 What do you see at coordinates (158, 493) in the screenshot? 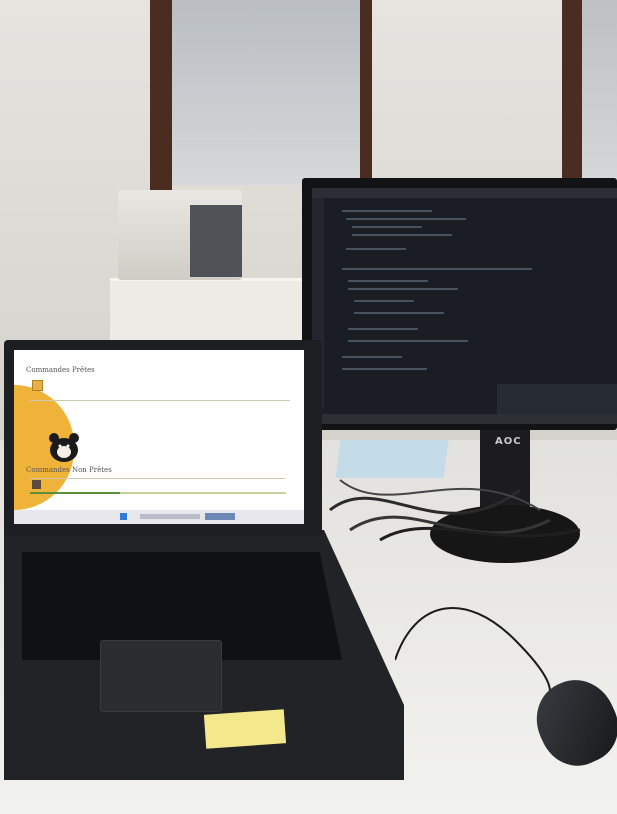
I see `progress-track` at bounding box center [158, 493].